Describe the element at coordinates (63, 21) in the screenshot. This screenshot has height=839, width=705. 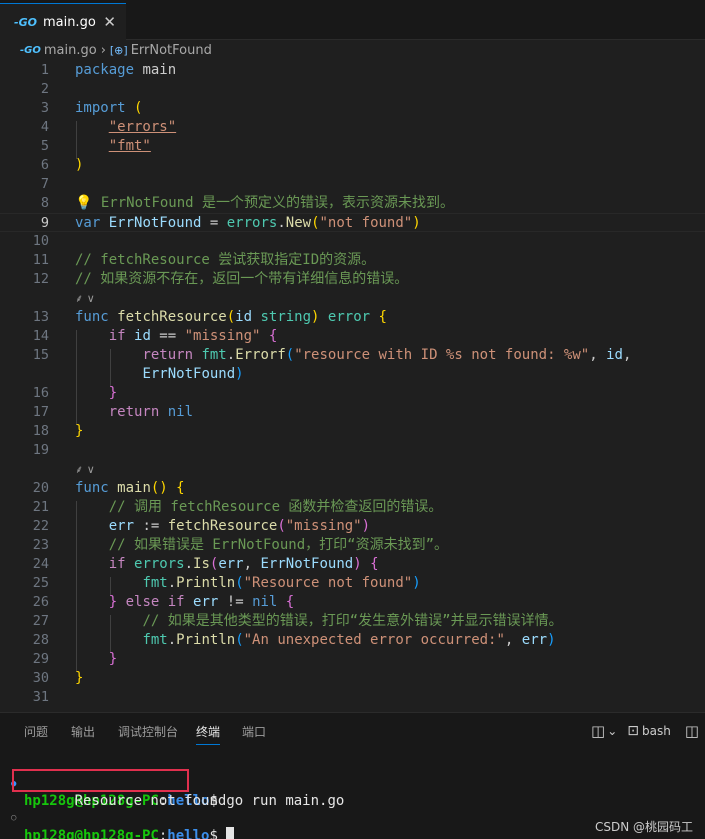
I see `tab-main-go: -GO main.go ✕` at that location.